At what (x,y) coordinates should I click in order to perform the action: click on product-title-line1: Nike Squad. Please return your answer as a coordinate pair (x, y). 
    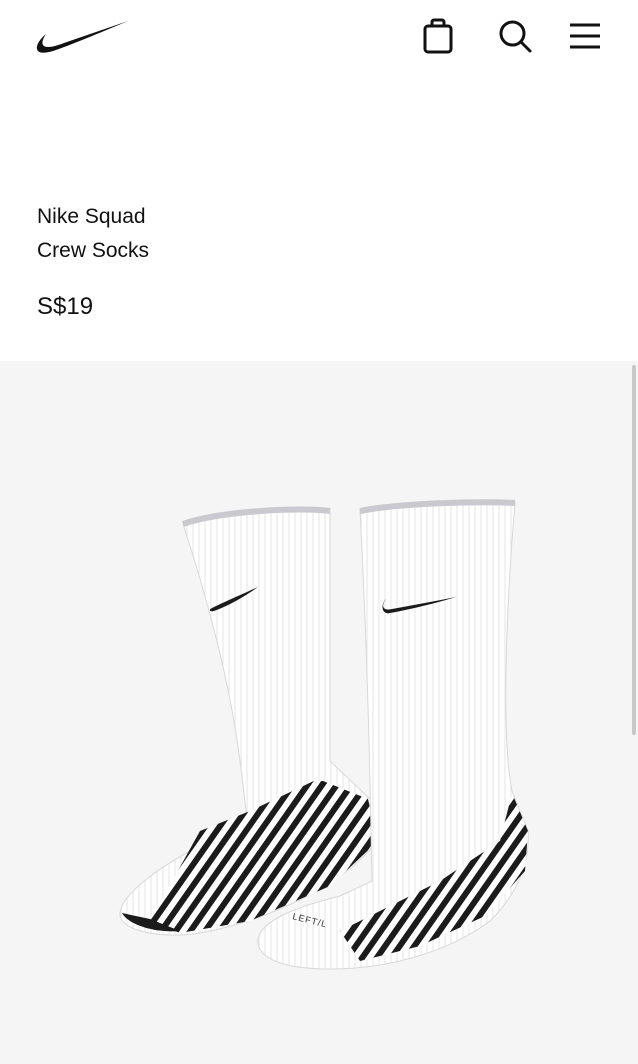
    Looking at the image, I should click on (91, 216).